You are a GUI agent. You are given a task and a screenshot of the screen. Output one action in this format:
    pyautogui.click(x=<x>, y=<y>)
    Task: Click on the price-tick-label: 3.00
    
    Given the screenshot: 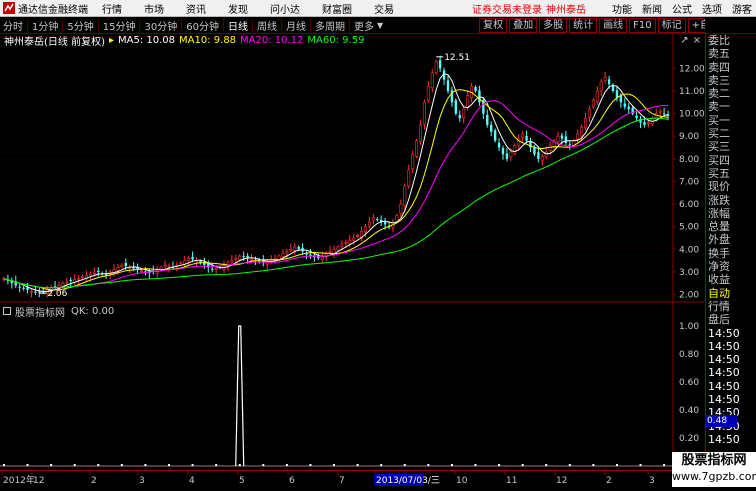 What is the action you would take?
    pyautogui.click(x=689, y=273)
    